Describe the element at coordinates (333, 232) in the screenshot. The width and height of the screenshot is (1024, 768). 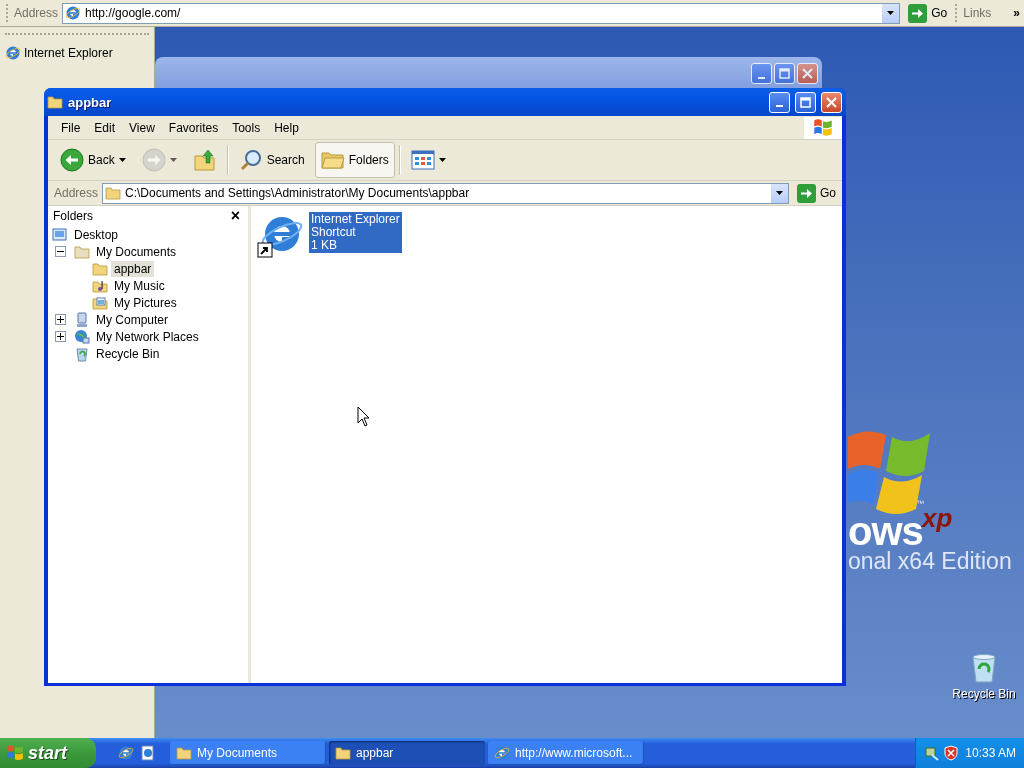
I see `file-type: Shortcut` at that location.